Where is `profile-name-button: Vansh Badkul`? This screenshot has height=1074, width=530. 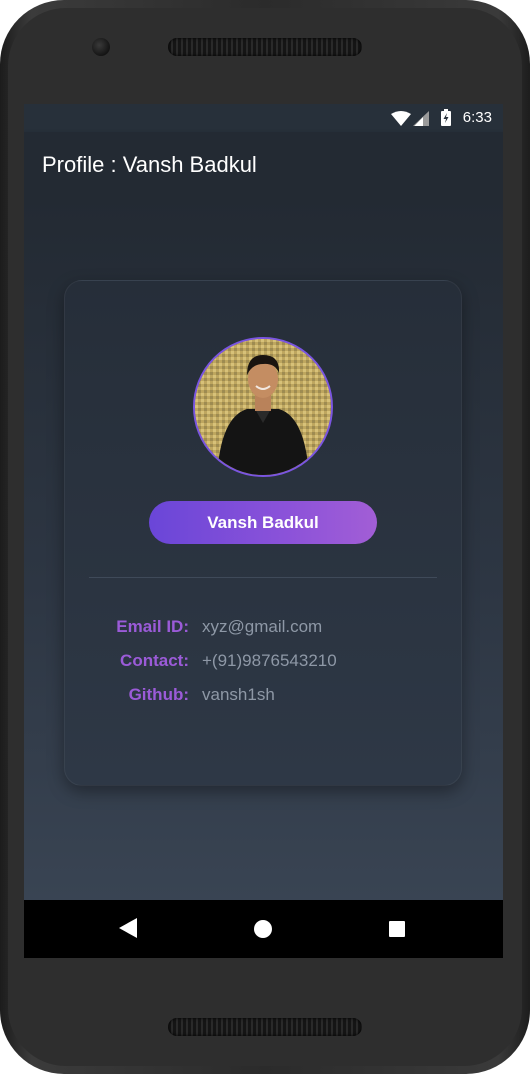 profile-name-button: Vansh Badkul is located at coordinates (263, 522).